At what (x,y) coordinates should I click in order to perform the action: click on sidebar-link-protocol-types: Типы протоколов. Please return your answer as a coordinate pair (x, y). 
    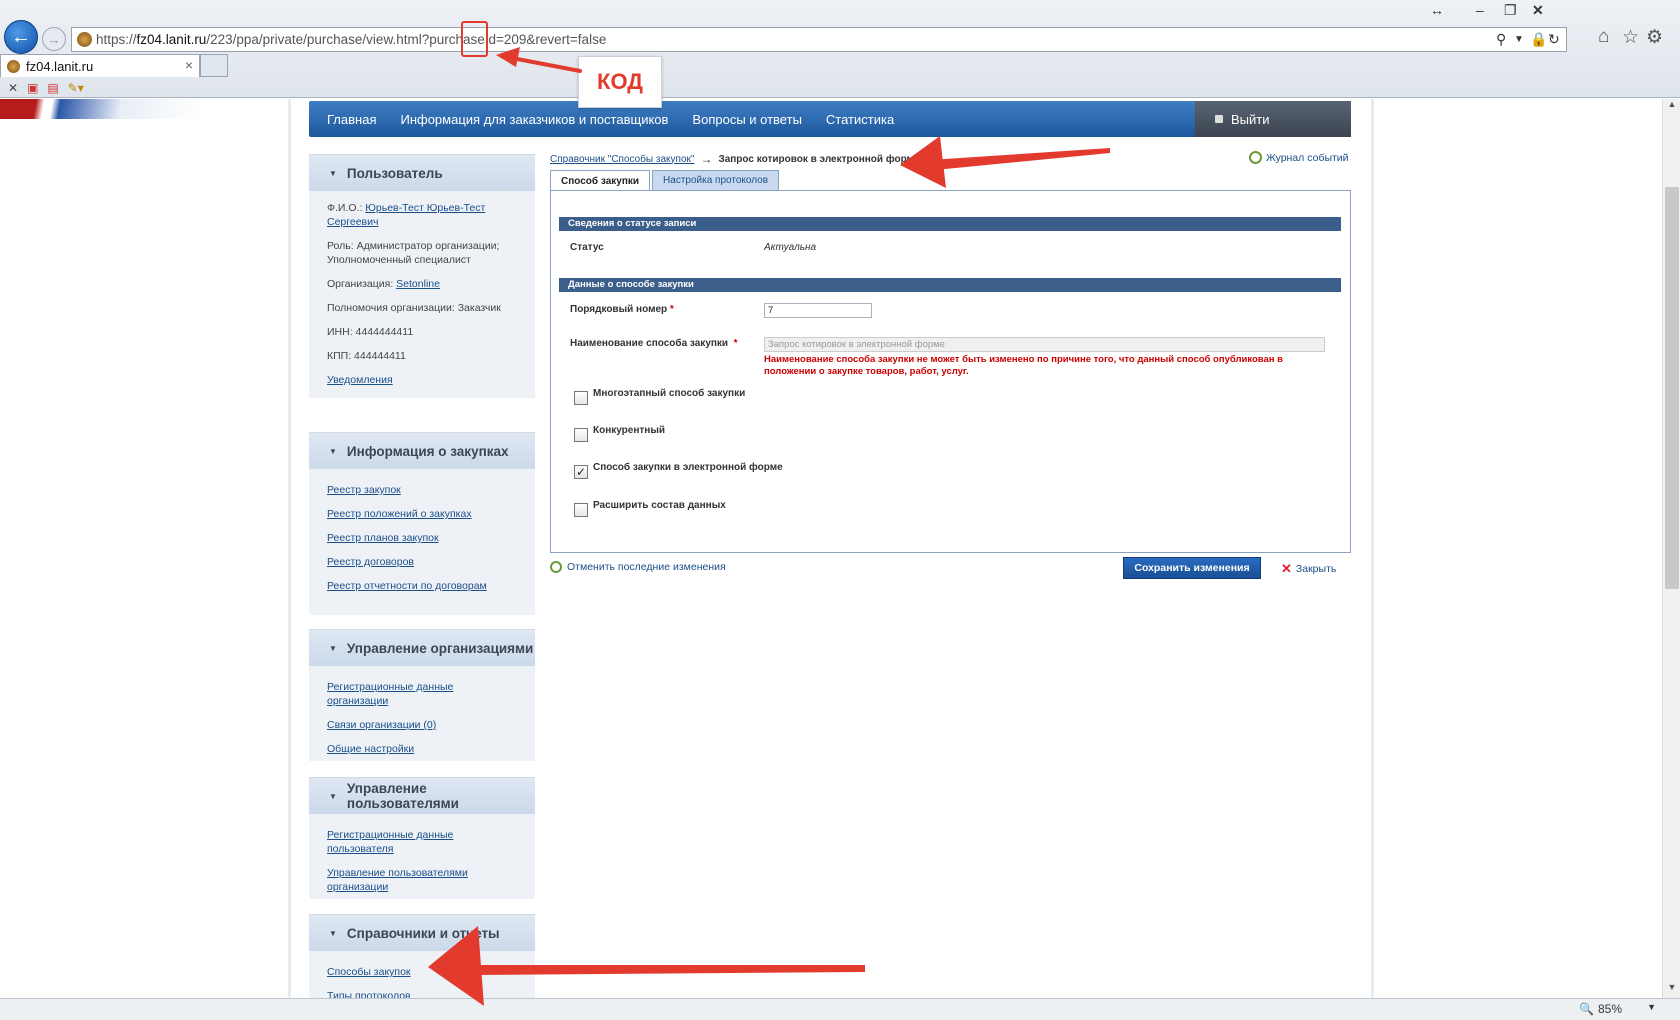
    Looking at the image, I should click on (422, 993).